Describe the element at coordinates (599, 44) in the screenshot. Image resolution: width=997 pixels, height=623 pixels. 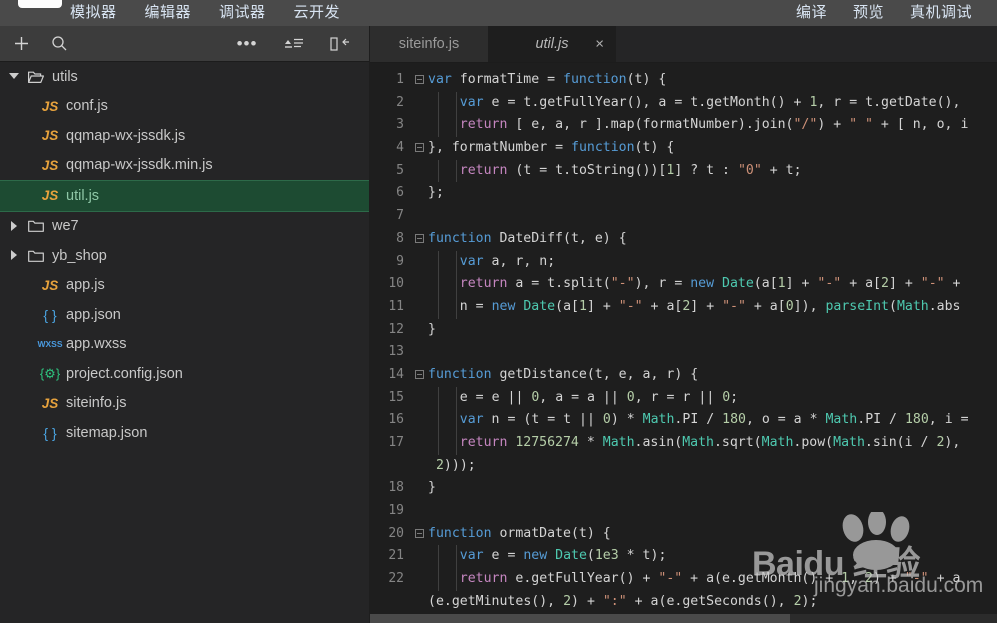
I see `close-tab-icon: ×` at that location.